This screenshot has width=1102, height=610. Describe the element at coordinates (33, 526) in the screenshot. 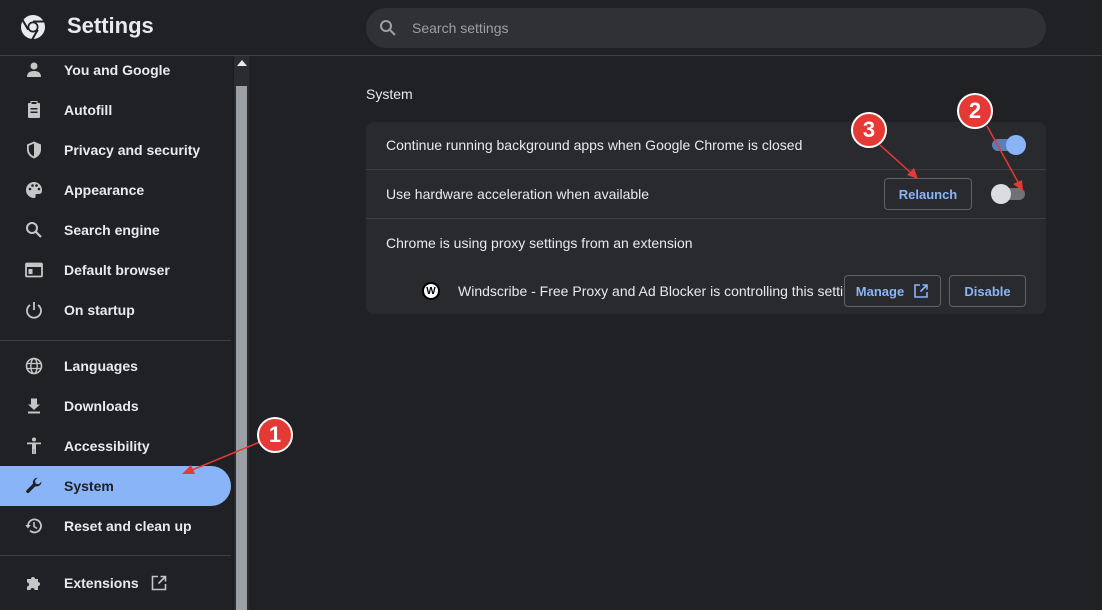

I see `restore-icon` at that location.